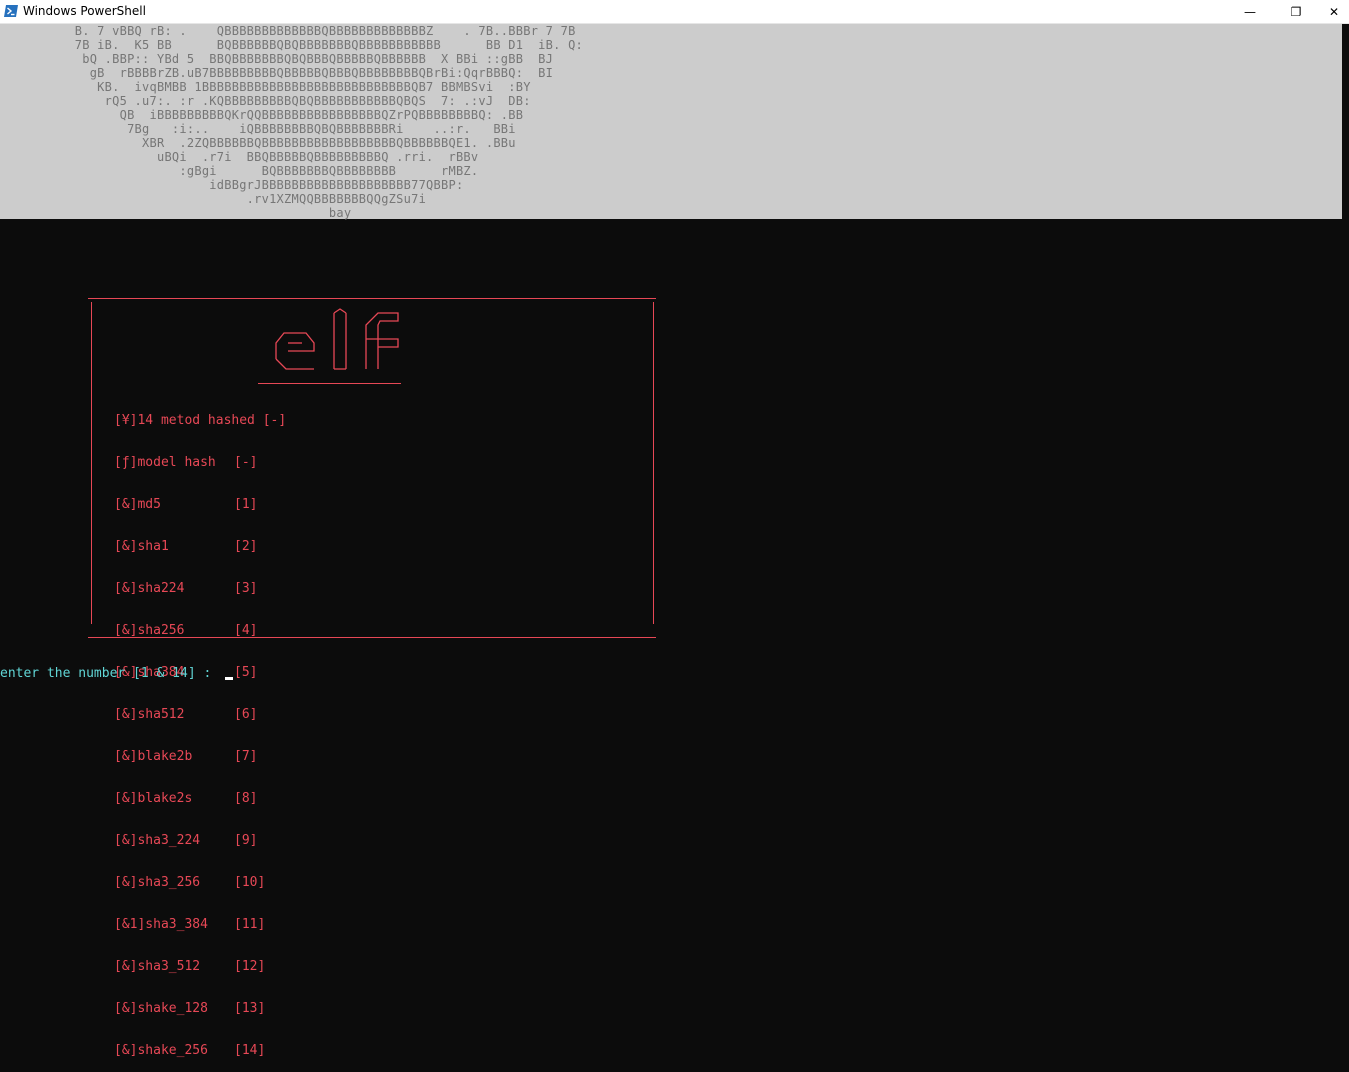 The width and height of the screenshot is (1349, 1072). I want to click on list-item: [&]sha3_224 [9], so click(200, 841).